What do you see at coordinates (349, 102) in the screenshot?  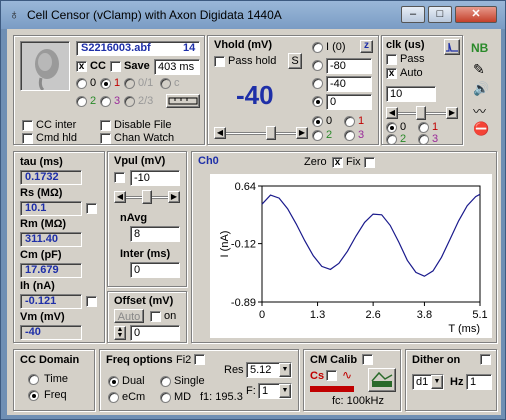 I see `preset-3-field: 0` at bounding box center [349, 102].